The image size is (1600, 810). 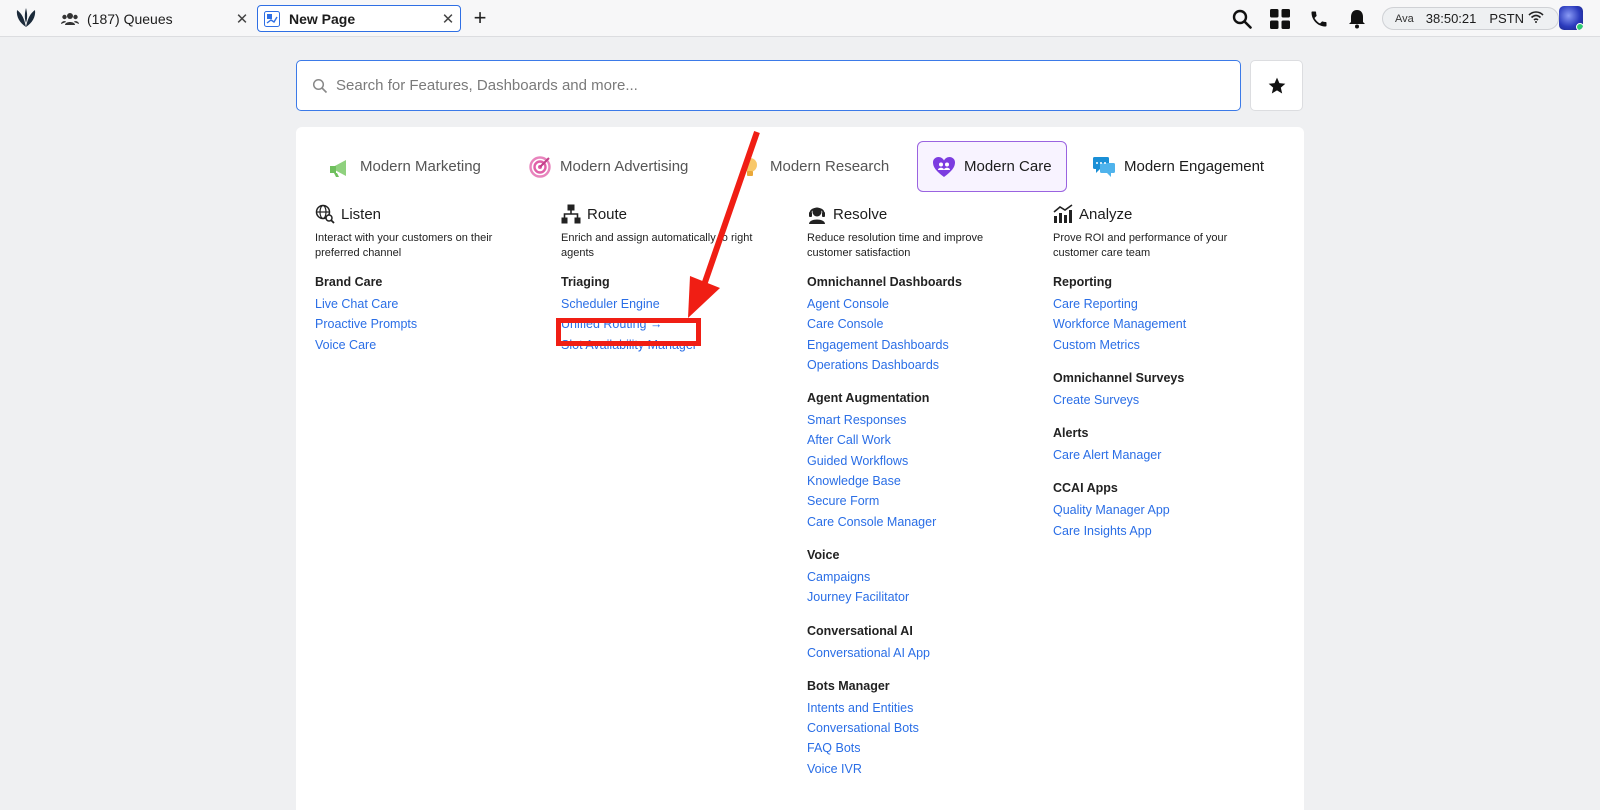 I want to click on section-title: CCAI Apps, so click(x=1085, y=488).